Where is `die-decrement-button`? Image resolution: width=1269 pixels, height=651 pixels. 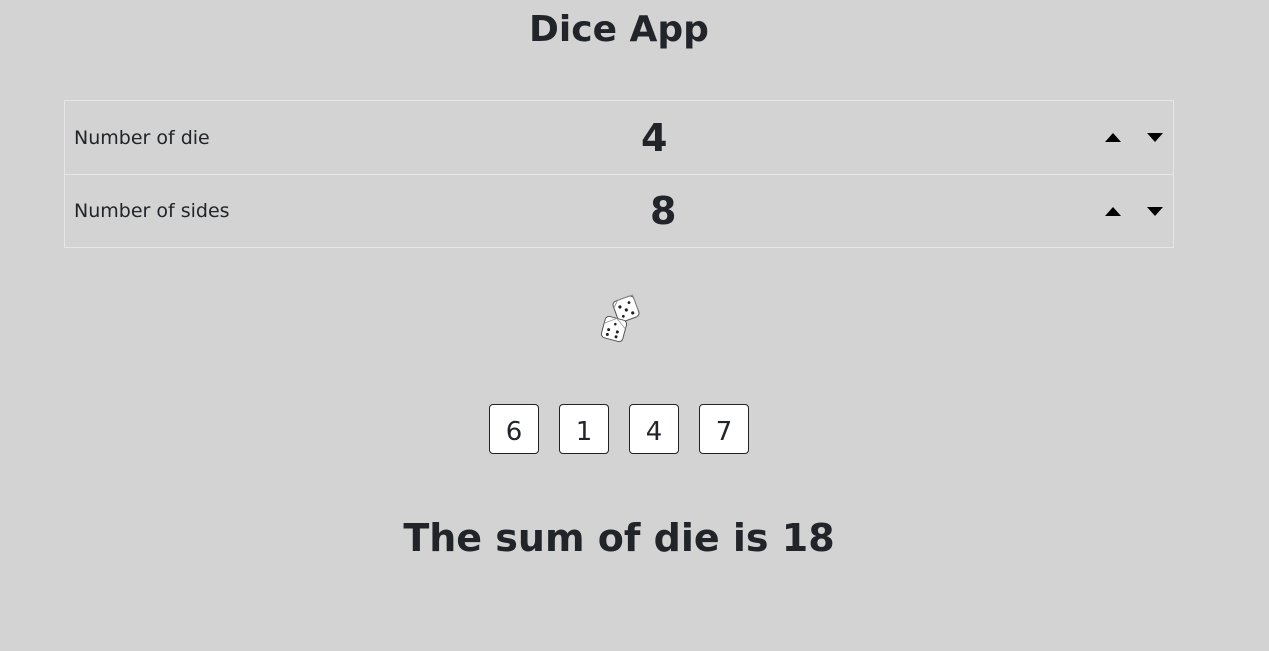
die-decrement-button is located at coordinates (1155, 138).